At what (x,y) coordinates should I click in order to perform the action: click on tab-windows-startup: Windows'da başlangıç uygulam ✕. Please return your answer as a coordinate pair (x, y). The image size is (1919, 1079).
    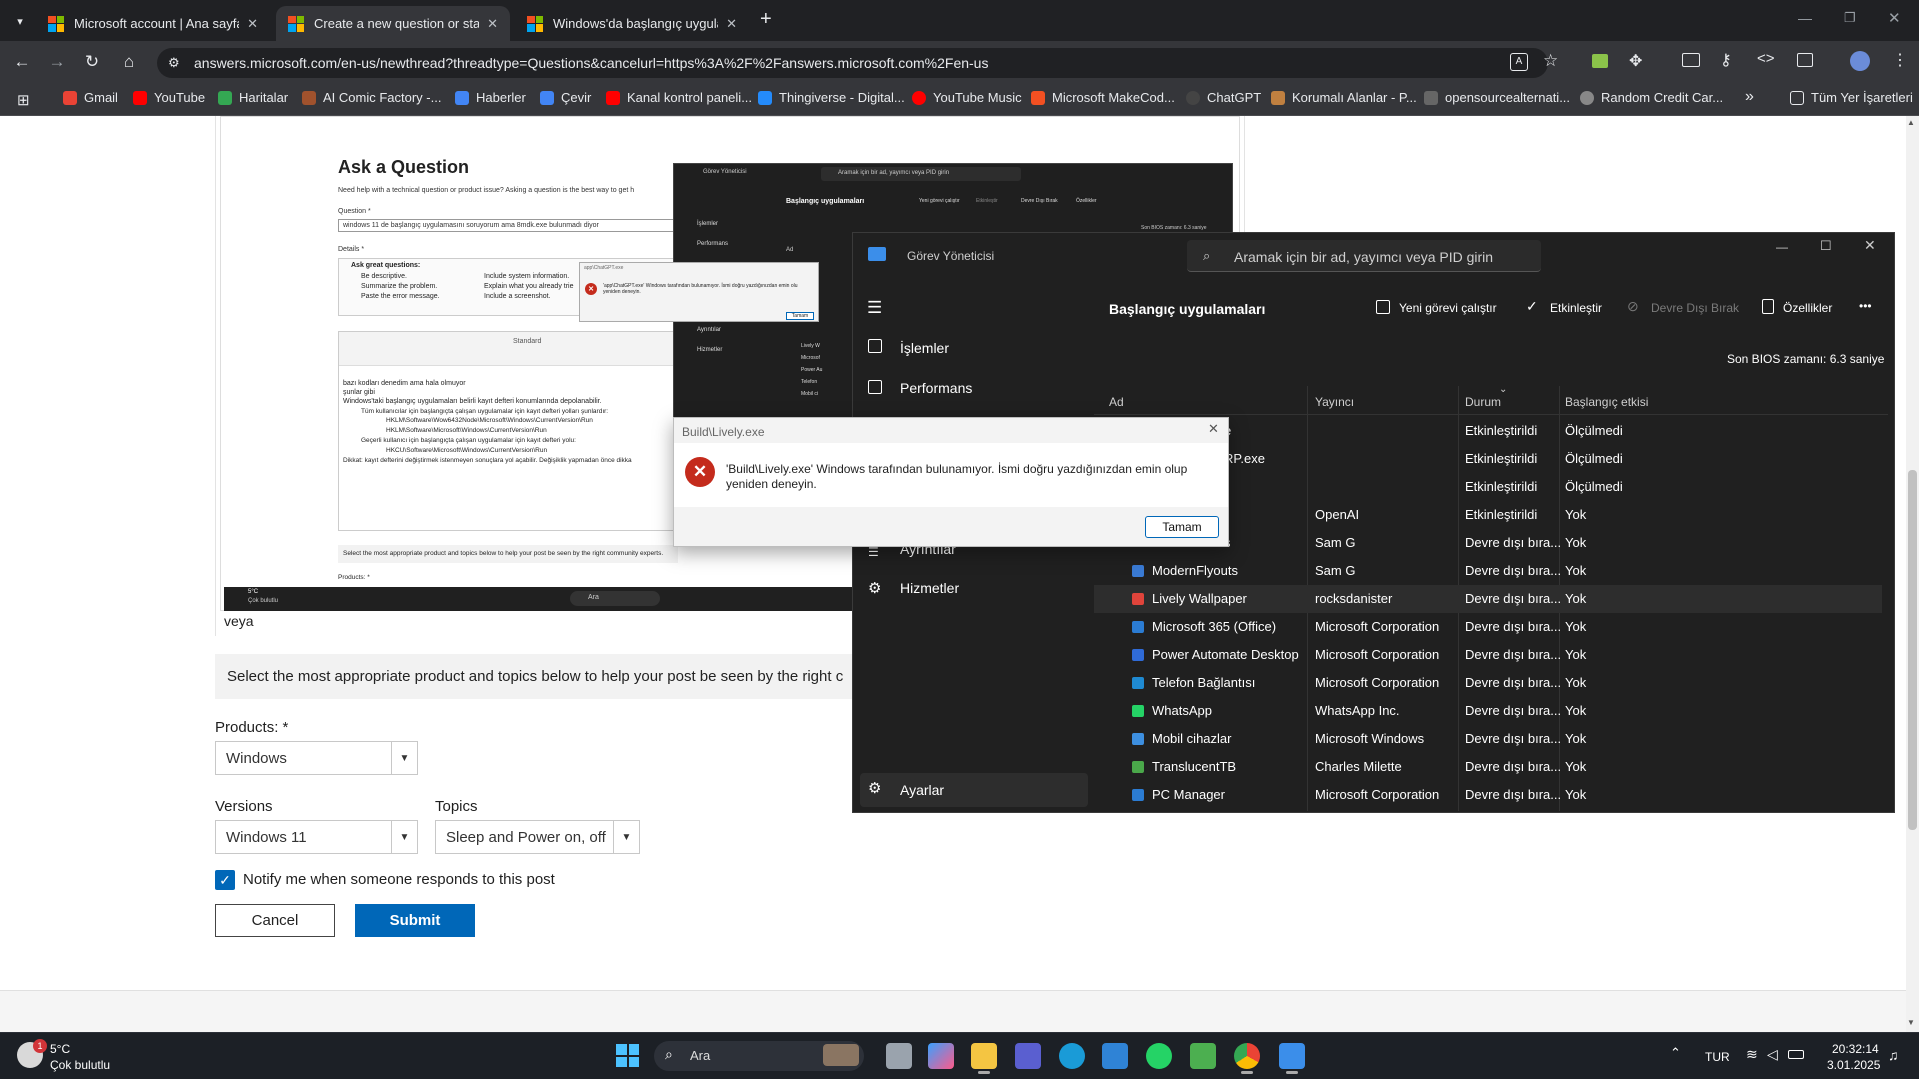
    Looking at the image, I should click on (632, 23).